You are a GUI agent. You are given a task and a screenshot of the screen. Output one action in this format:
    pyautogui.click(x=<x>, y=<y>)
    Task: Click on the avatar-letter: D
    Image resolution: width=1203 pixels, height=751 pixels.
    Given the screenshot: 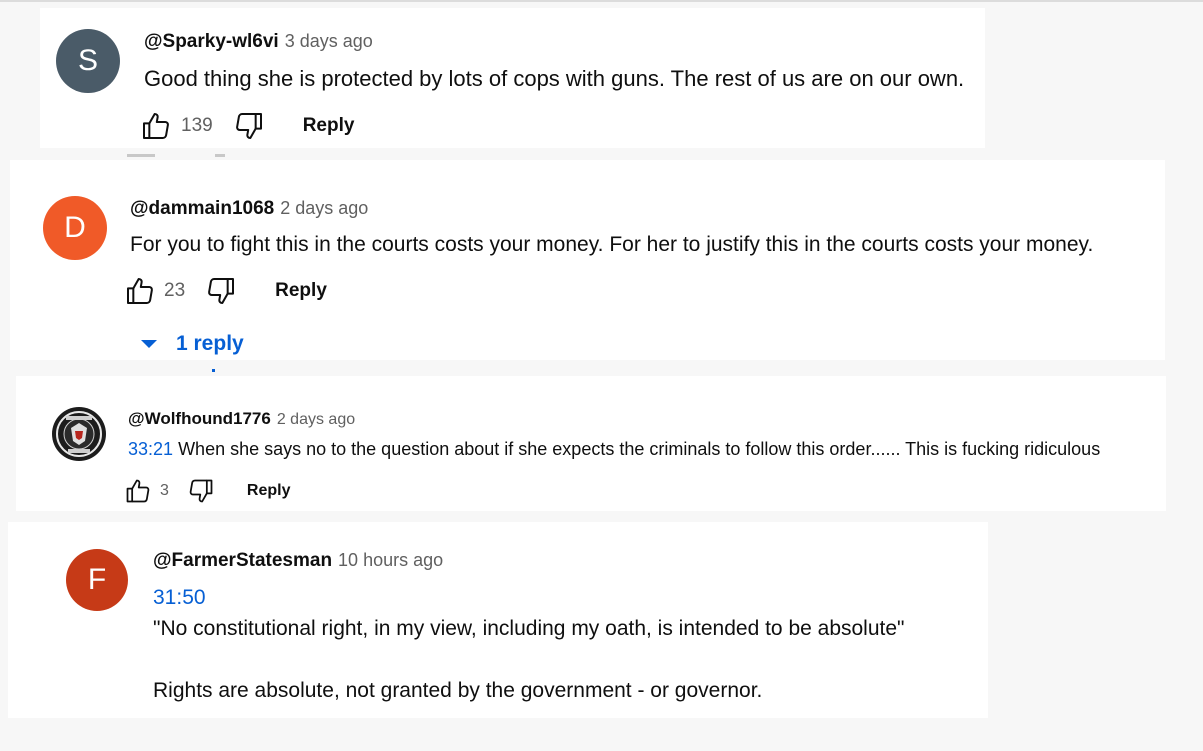 What is the action you would take?
    pyautogui.click(x=75, y=227)
    